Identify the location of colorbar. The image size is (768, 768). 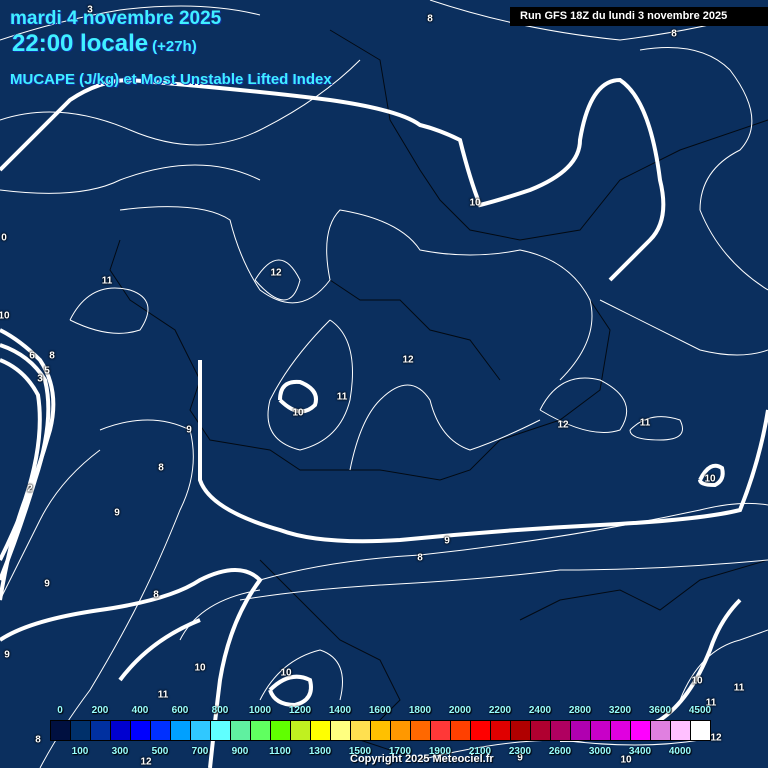
(380, 730).